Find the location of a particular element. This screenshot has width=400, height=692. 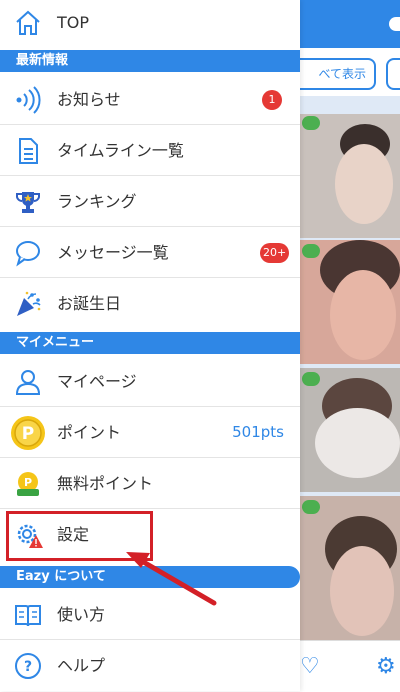

menu-item-help: ? ヘルプ is located at coordinates (150, 665).